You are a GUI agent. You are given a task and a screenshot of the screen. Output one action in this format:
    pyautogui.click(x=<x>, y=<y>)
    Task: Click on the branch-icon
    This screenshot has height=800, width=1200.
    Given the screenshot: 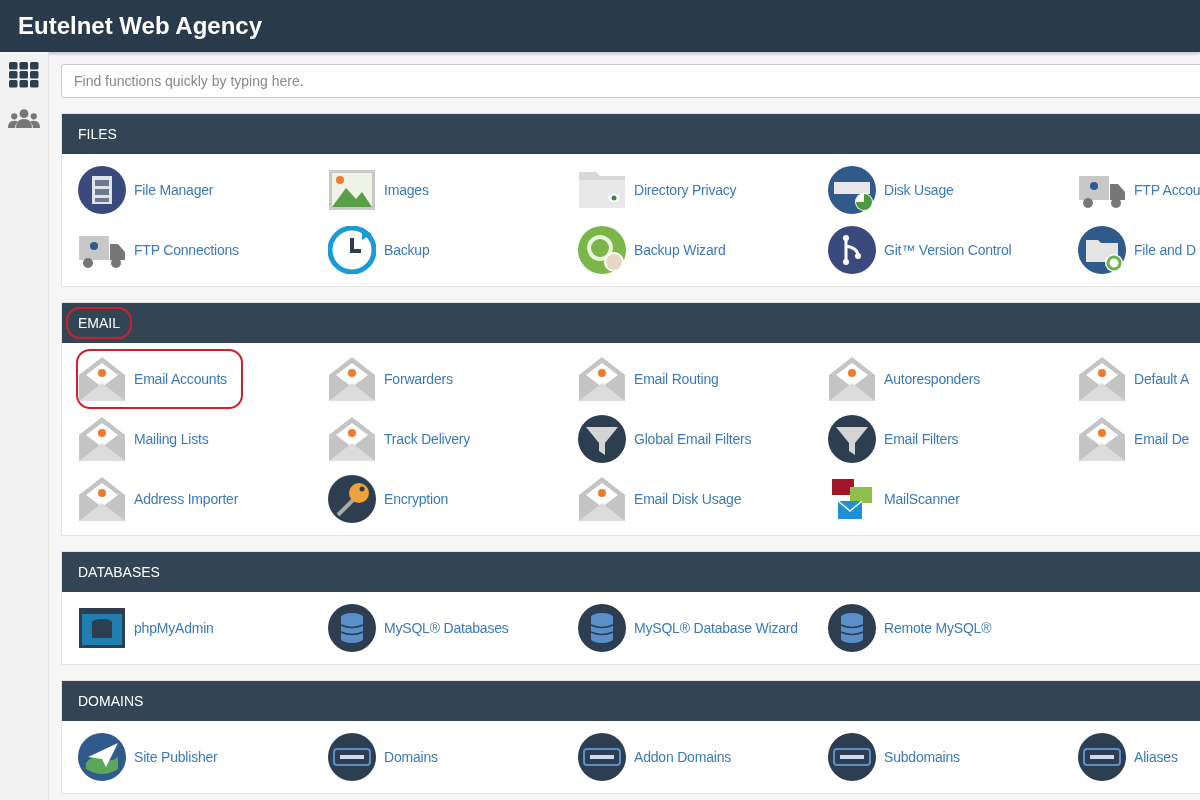 What is the action you would take?
    pyautogui.click(x=852, y=250)
    